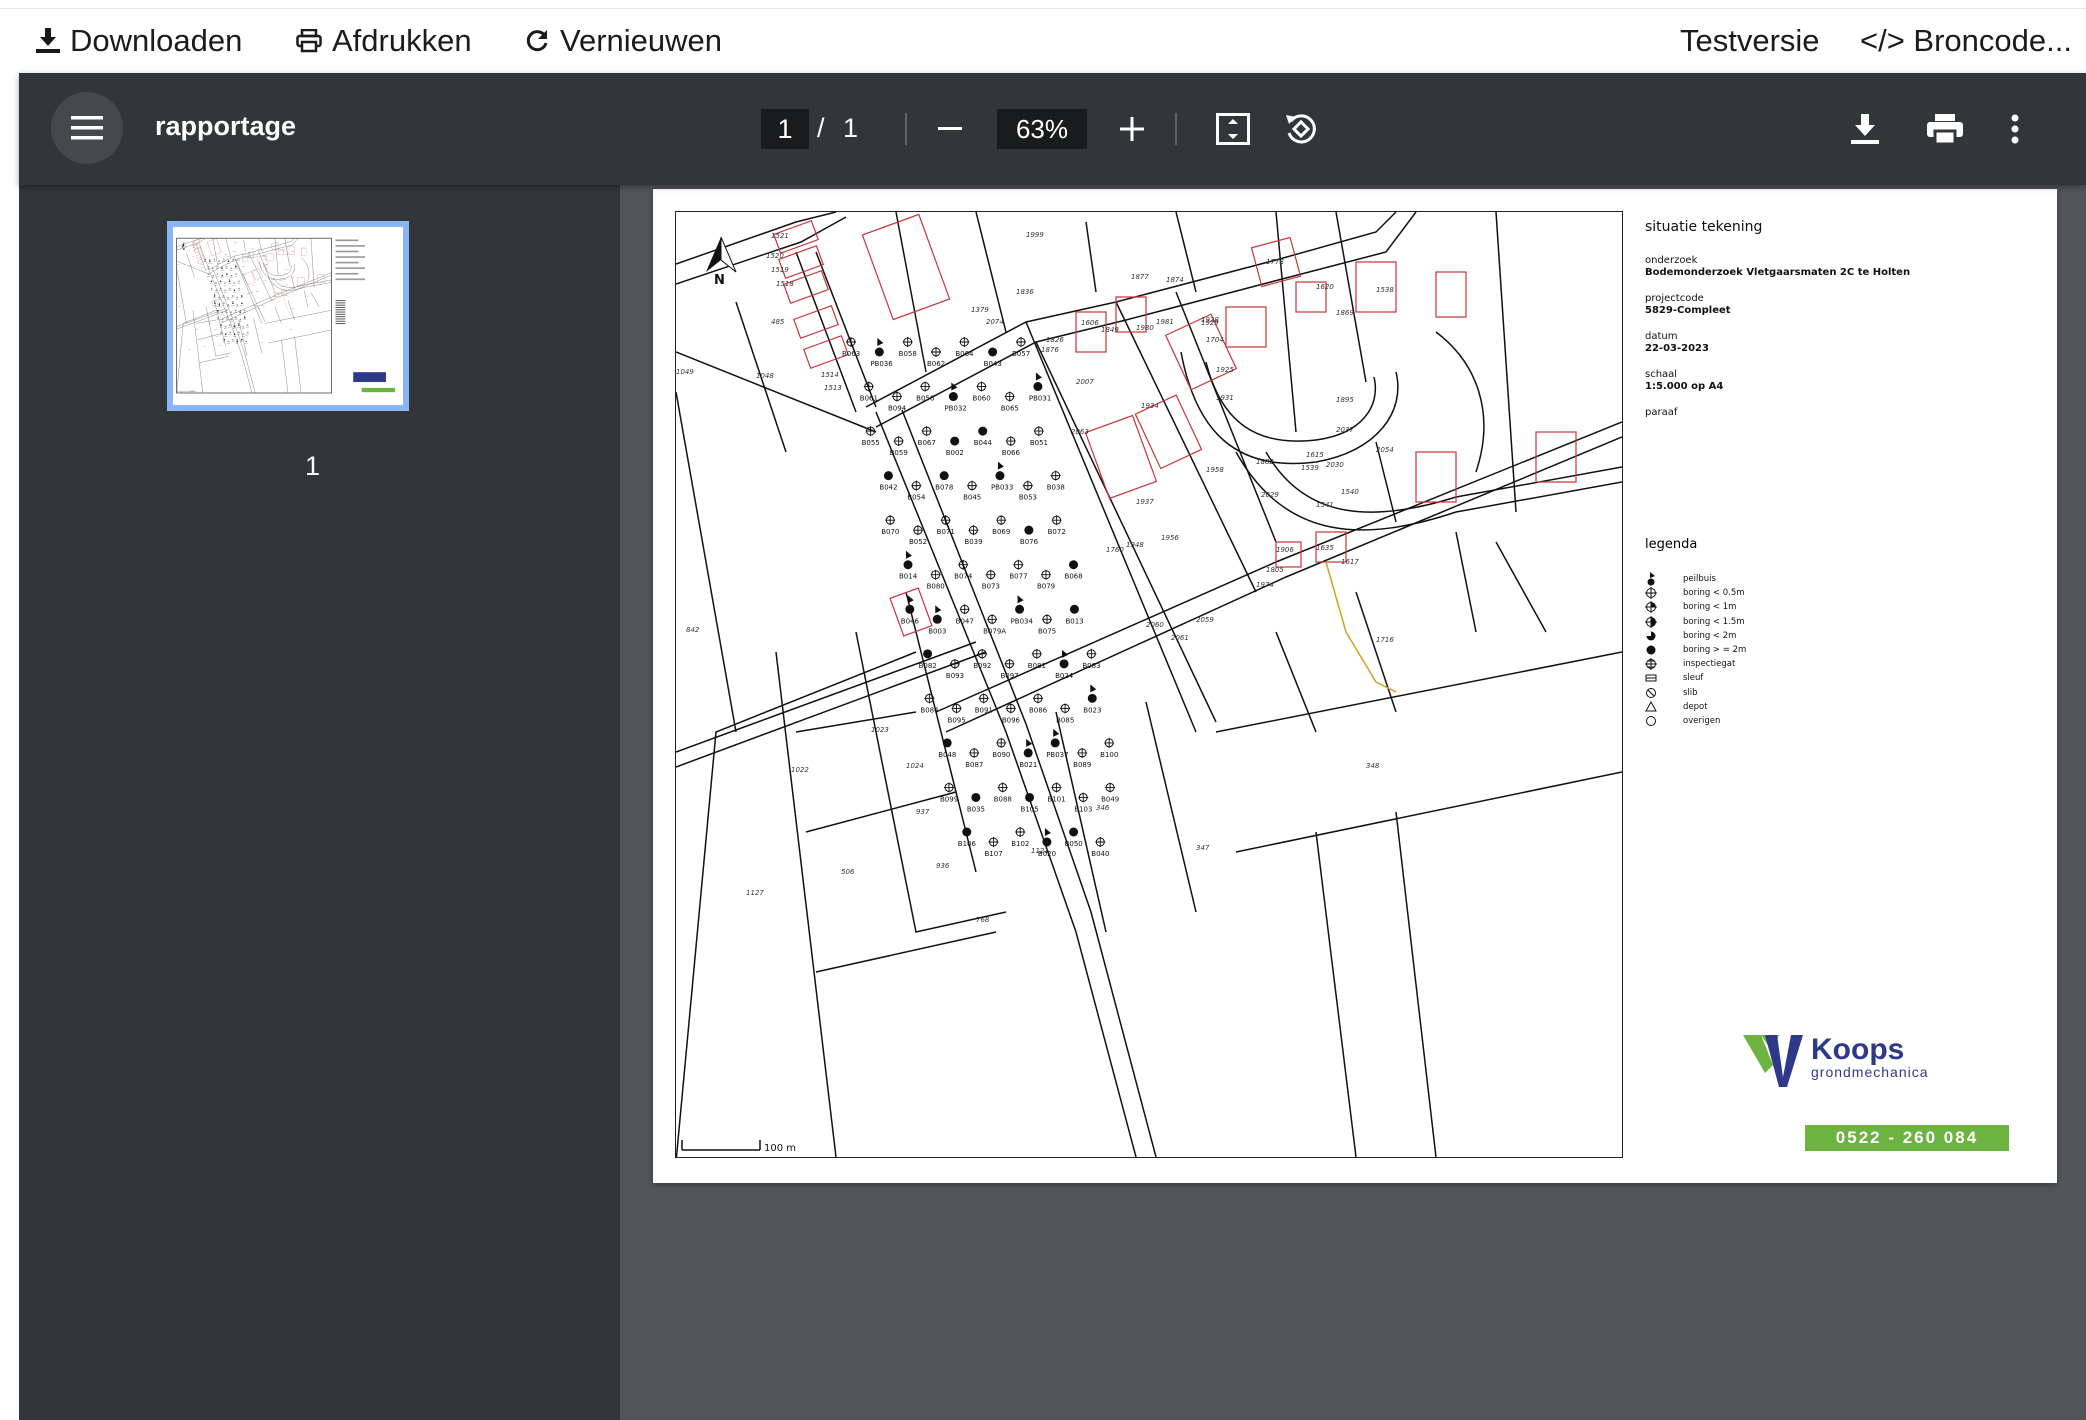 This screenshot has width=2086, height=1420. I want to click on borehole-label: B057, so click(1021, 354).